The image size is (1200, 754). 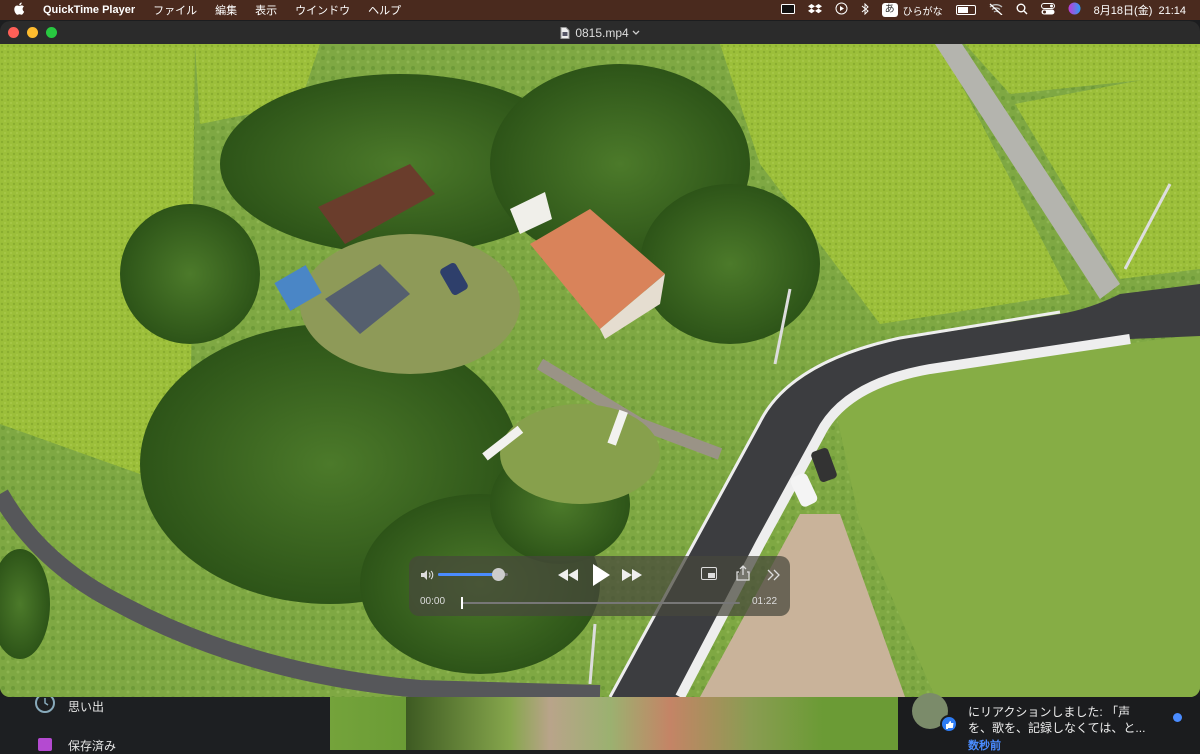 I want to click on sidebar-item-label: 保存済み, so click(x=92, y=746).